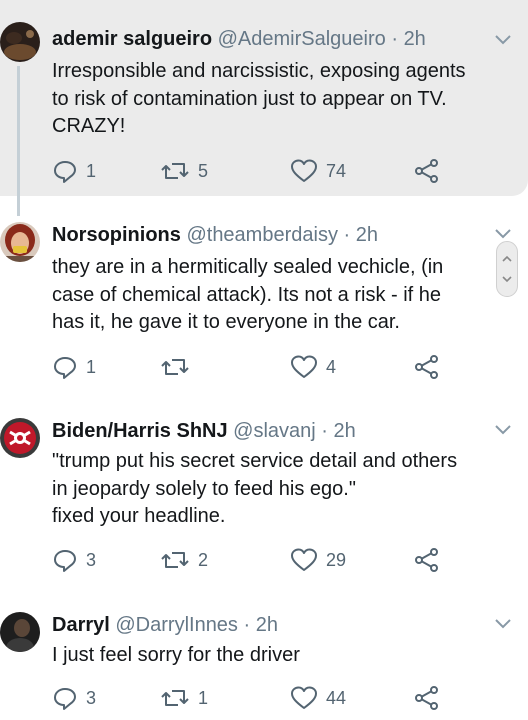  I want to click on avatar-red-logo-icon, so click(20, 438).